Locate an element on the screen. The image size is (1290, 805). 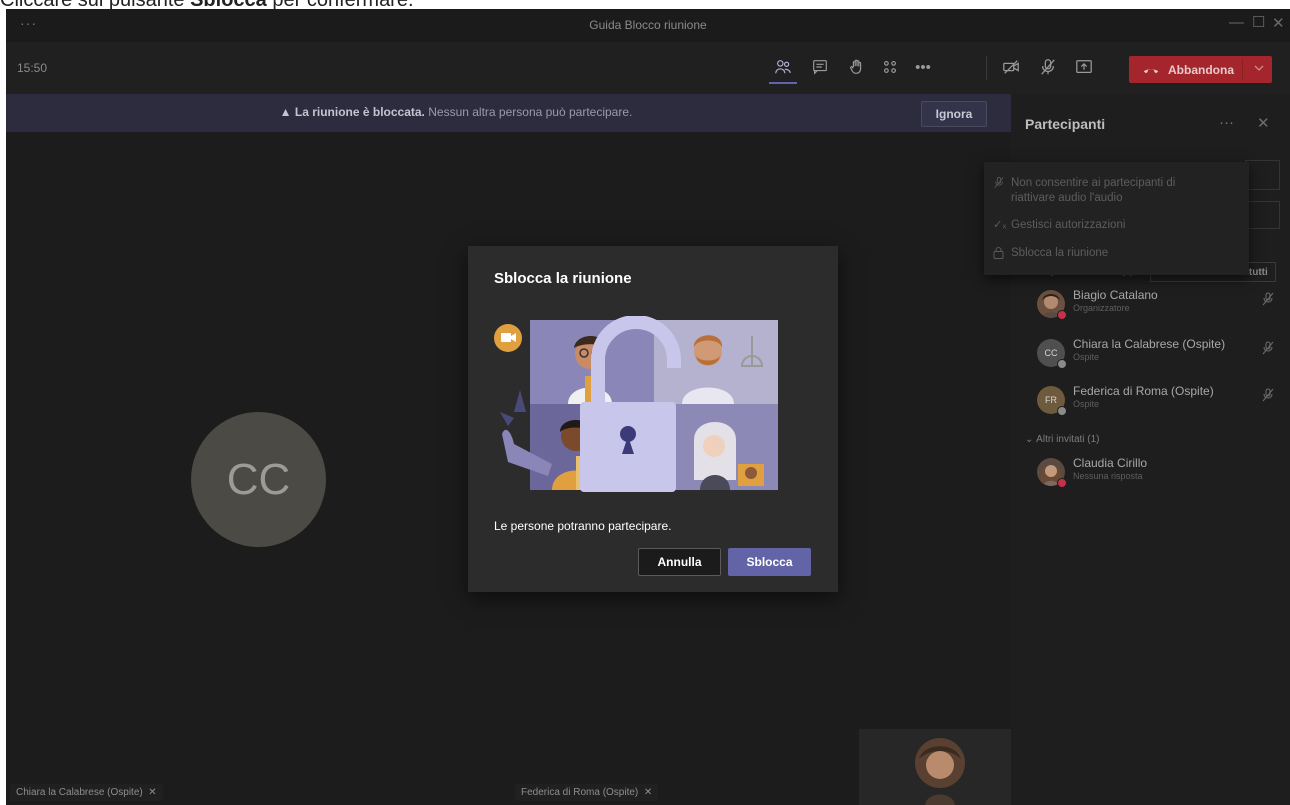
window-title: Guida Blocco riunione is located at coordinates (648, 25).